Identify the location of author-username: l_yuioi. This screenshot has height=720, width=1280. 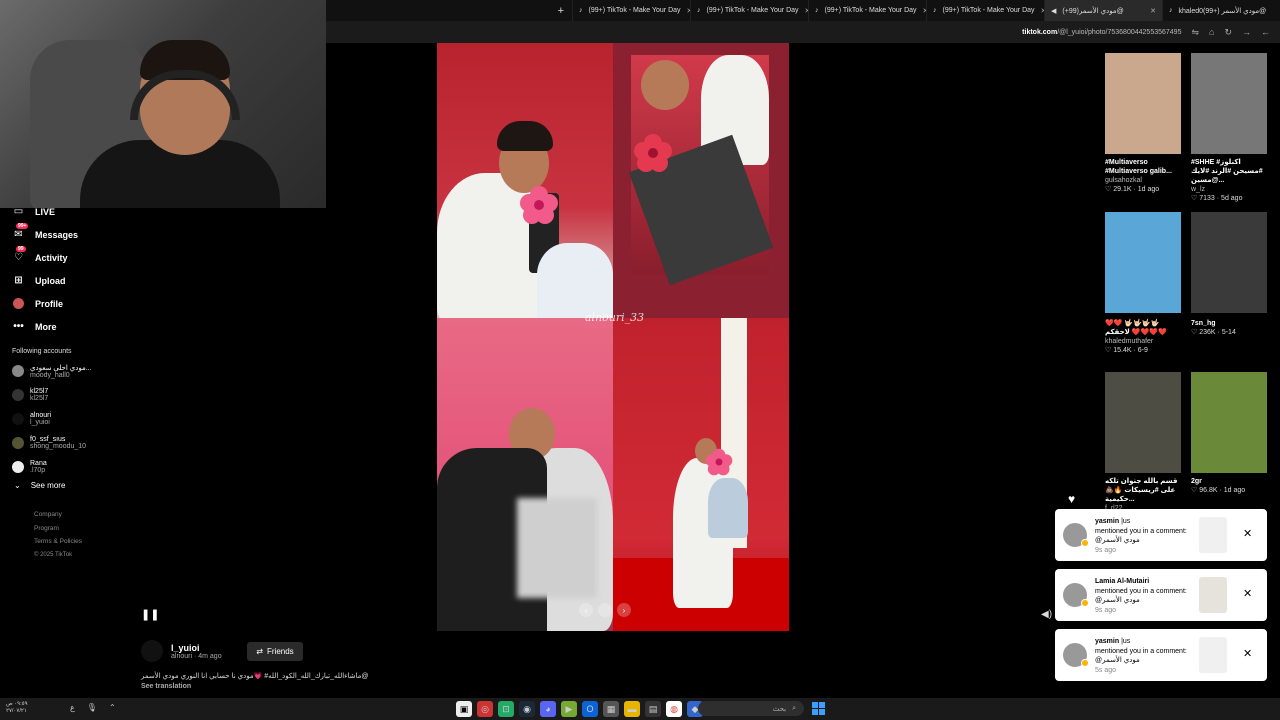
(196, 648).